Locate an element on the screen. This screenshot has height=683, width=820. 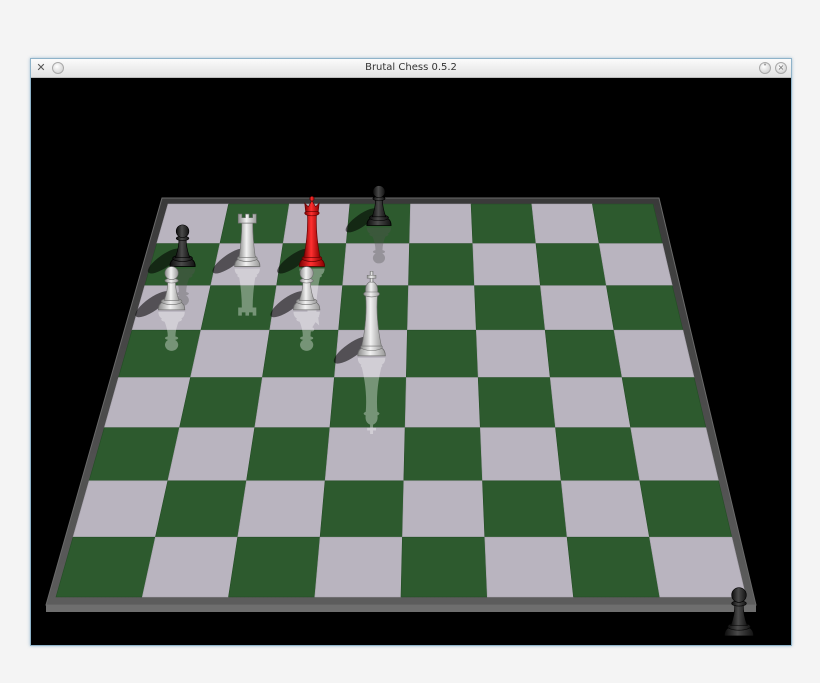
chevron-down-icon: ˅ is located at coordinates (765, 68).